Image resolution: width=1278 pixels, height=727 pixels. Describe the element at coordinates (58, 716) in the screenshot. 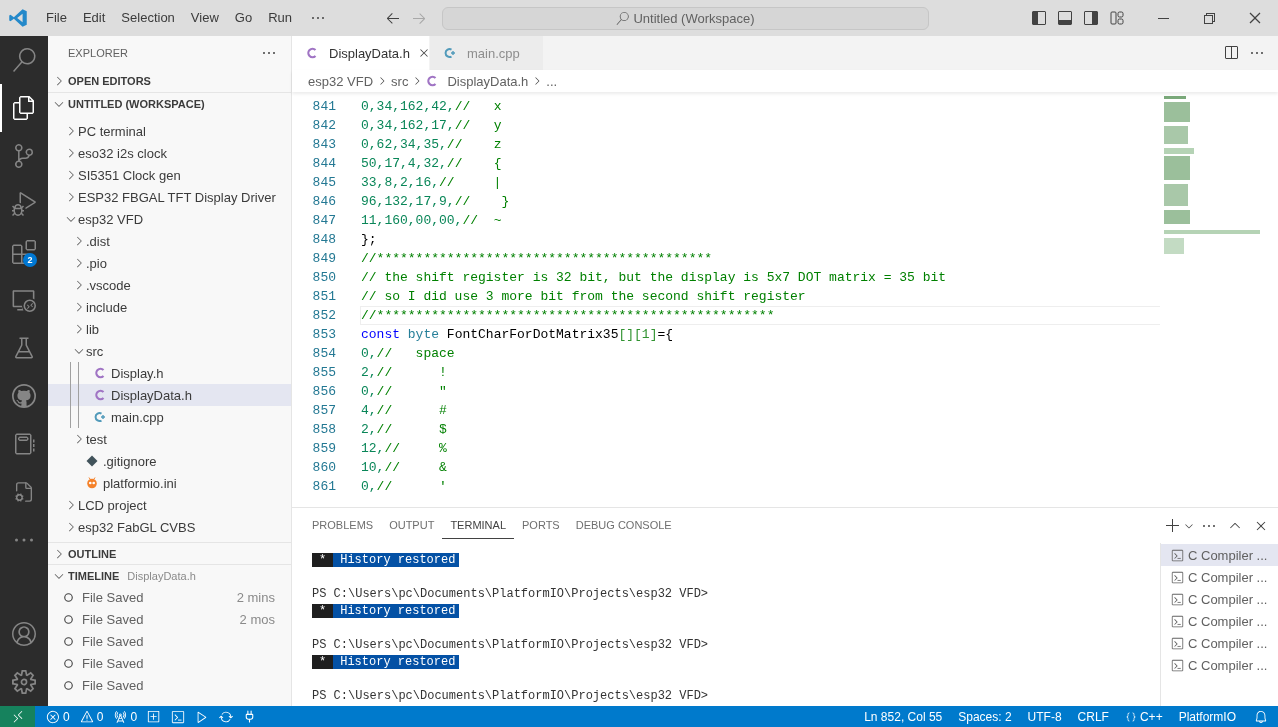

I see `errors-status: 0` at that location.